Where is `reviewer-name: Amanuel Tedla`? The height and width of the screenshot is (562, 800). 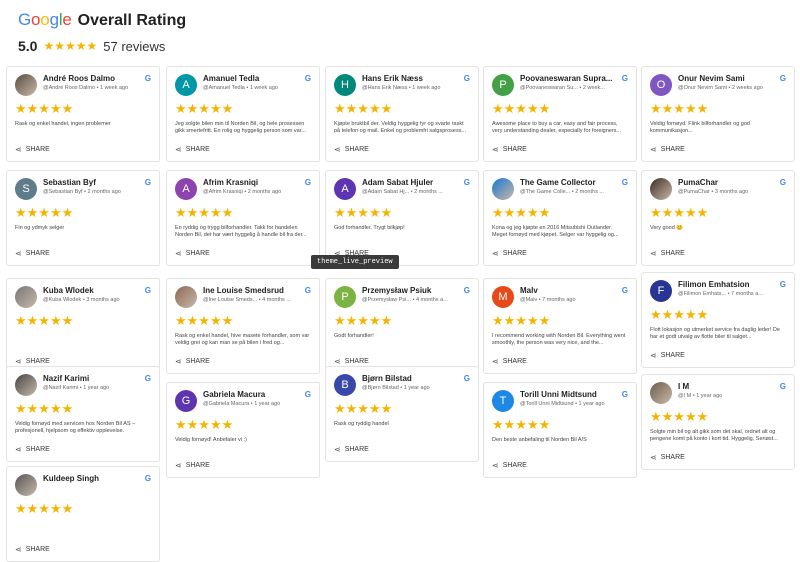 reviewer-name: Amanuel Tedla is located at coordinates (250, 78).